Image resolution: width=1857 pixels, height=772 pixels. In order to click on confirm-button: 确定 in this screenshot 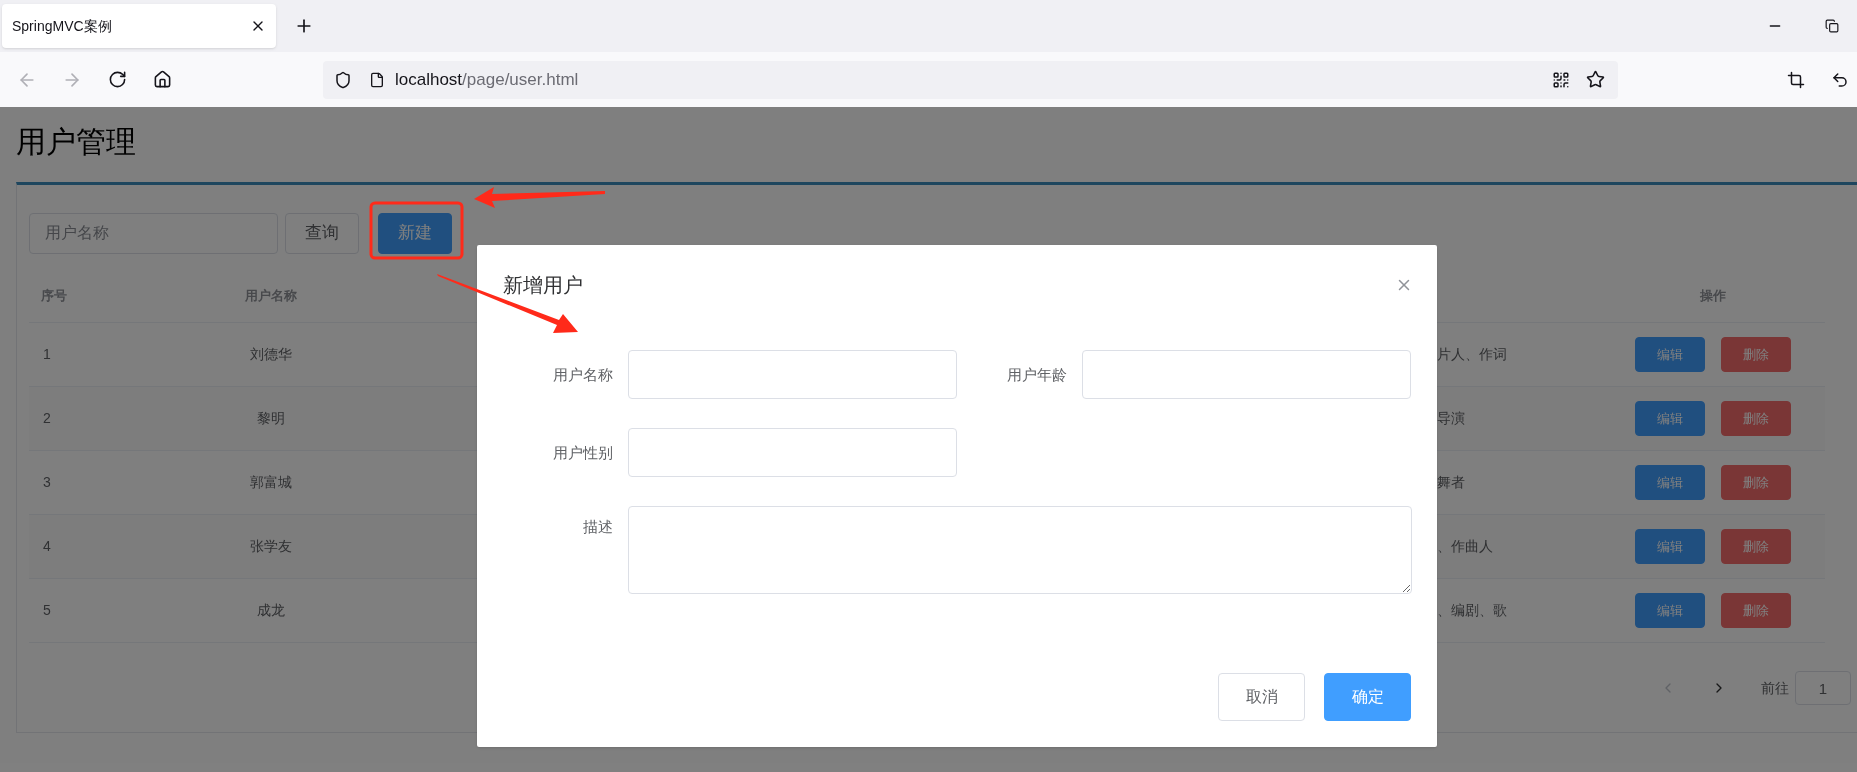, I will do `click(1367, 697)`.